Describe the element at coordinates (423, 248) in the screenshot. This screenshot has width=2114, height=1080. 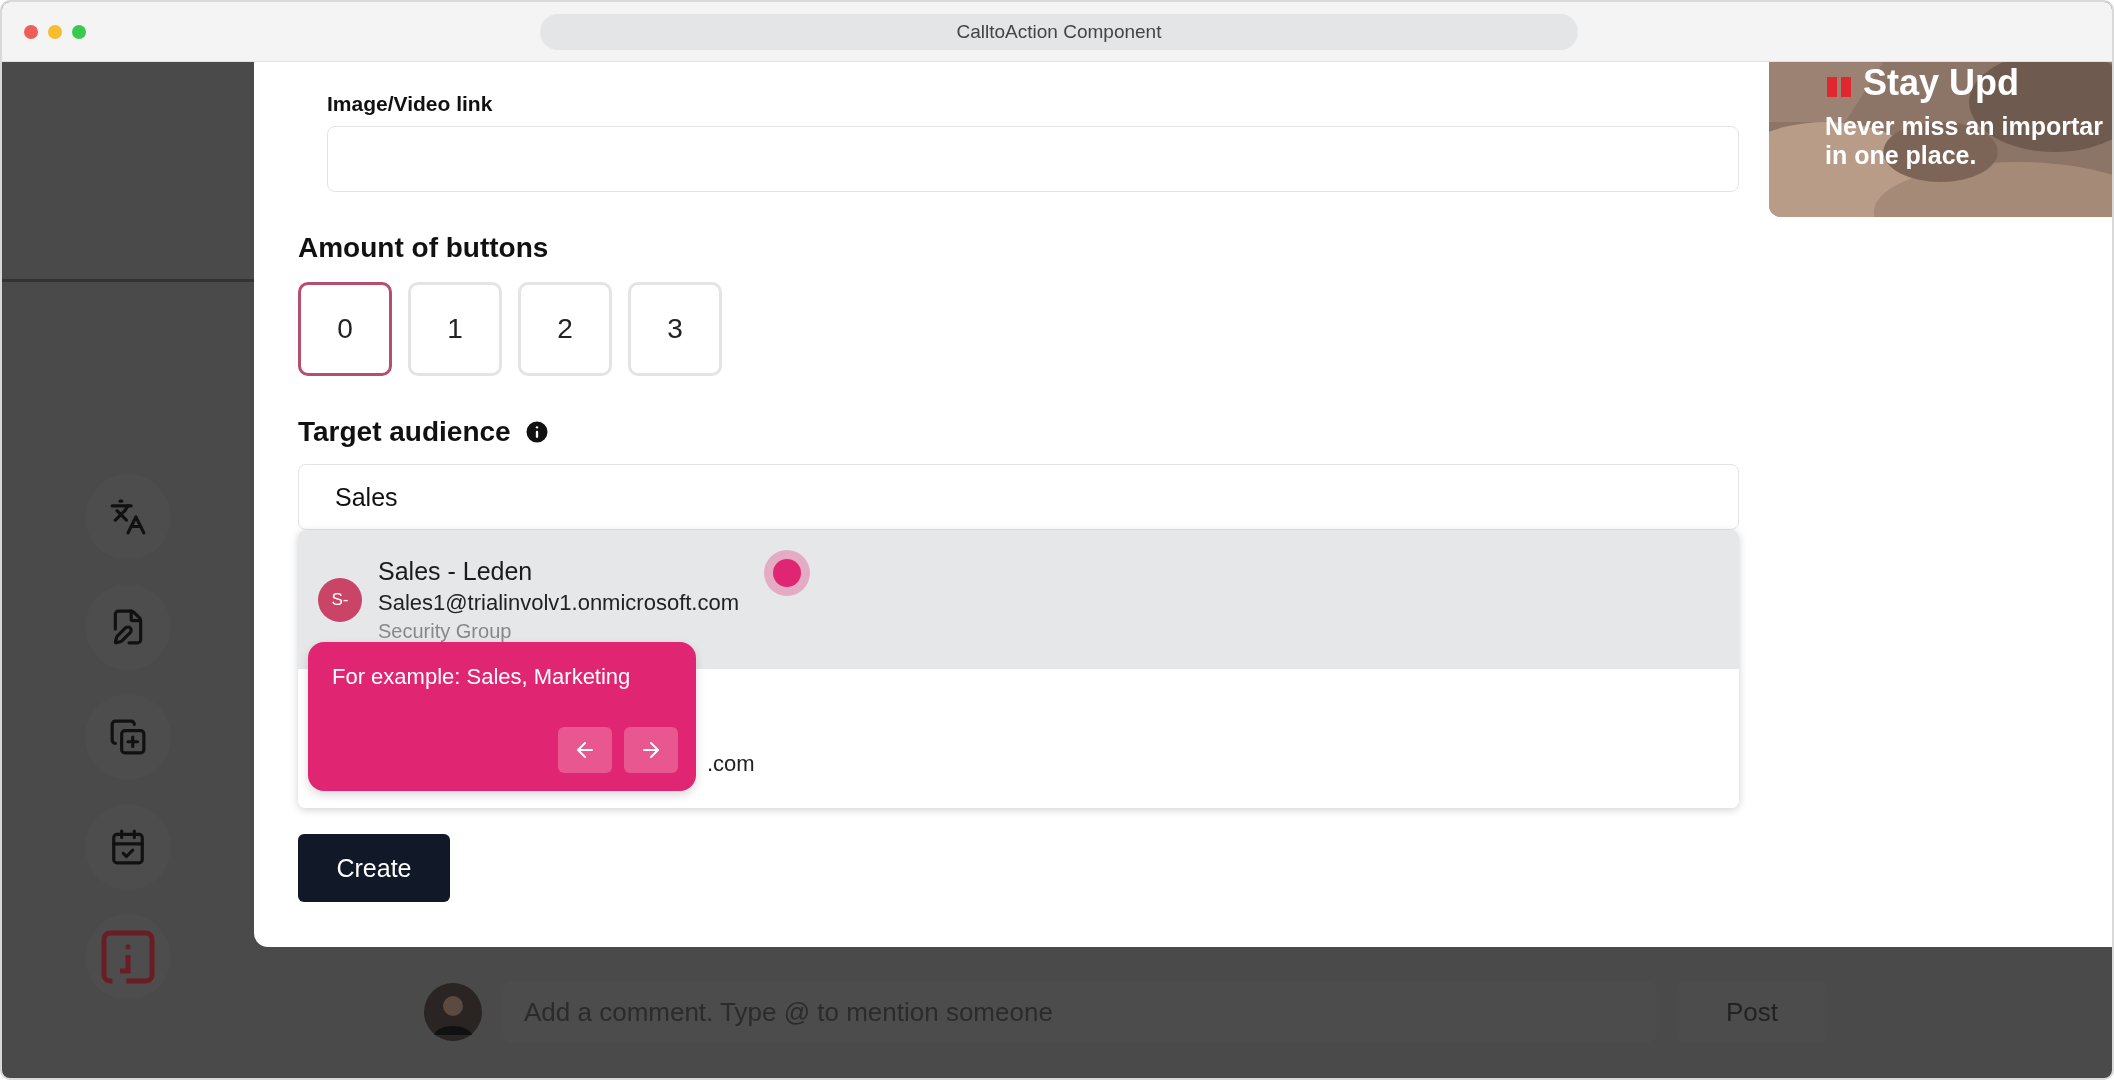
I see `section-label: Amount of buttons` at that location.